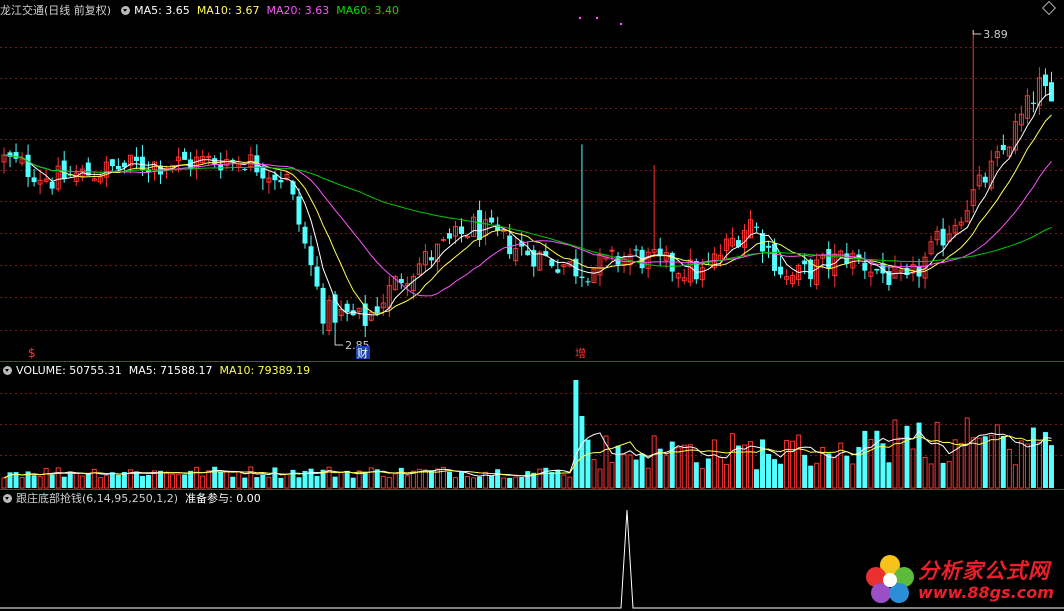  I want to click on volume-value: VOLUME: 50755.31, so click(69, 370).